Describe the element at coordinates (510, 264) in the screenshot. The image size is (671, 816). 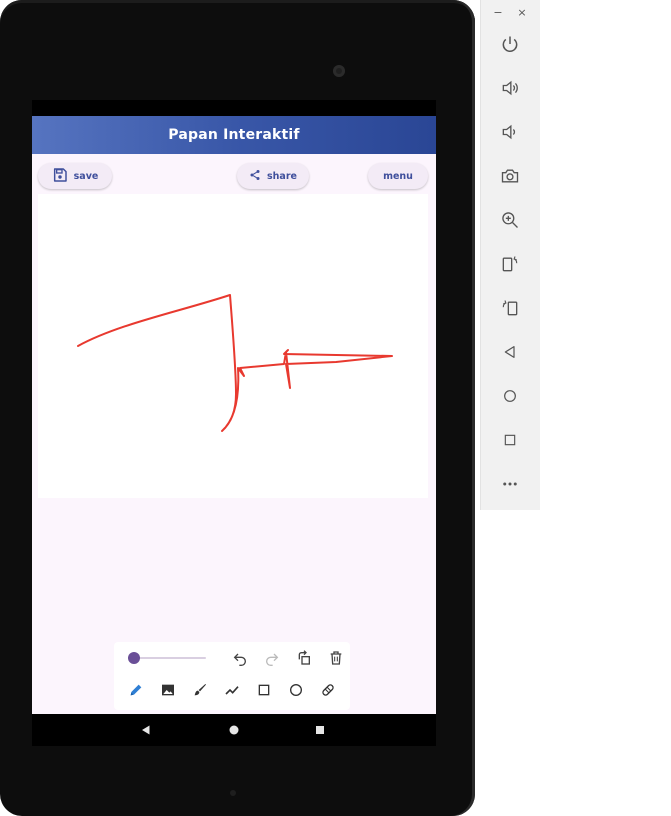
I see `rotate-left-icon` at that location.